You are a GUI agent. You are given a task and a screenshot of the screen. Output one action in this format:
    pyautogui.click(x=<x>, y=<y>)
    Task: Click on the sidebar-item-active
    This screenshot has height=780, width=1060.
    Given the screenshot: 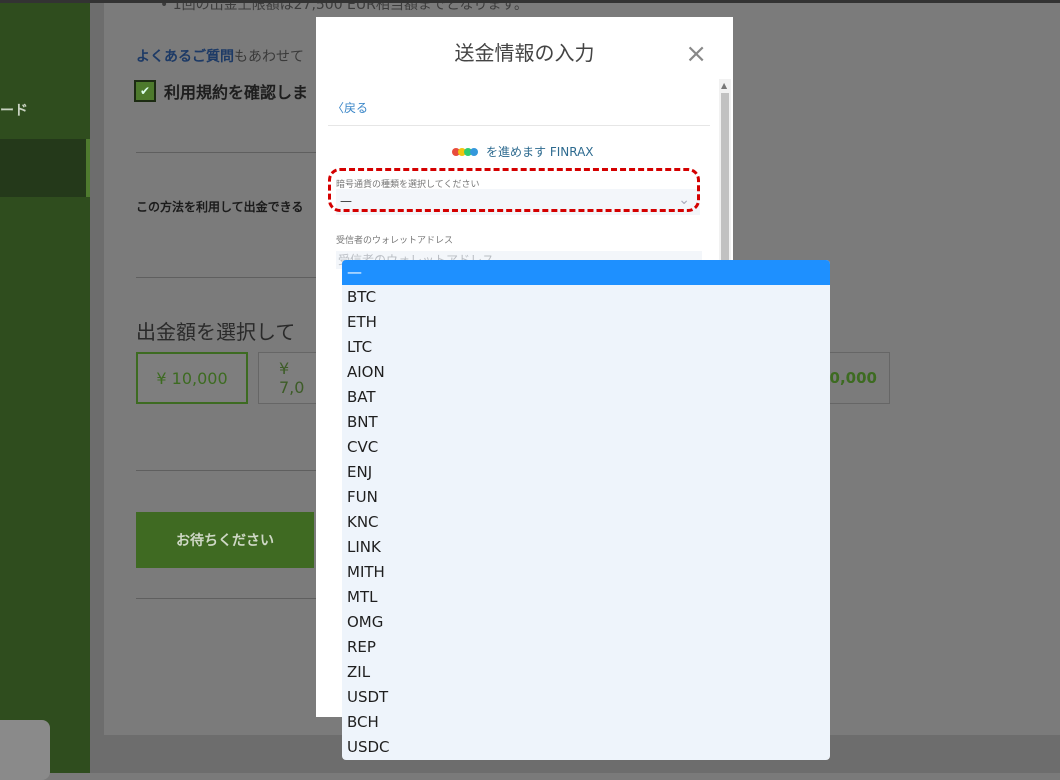 What is the action you would take?
    pyautogui.click(x=45, y=168)
    